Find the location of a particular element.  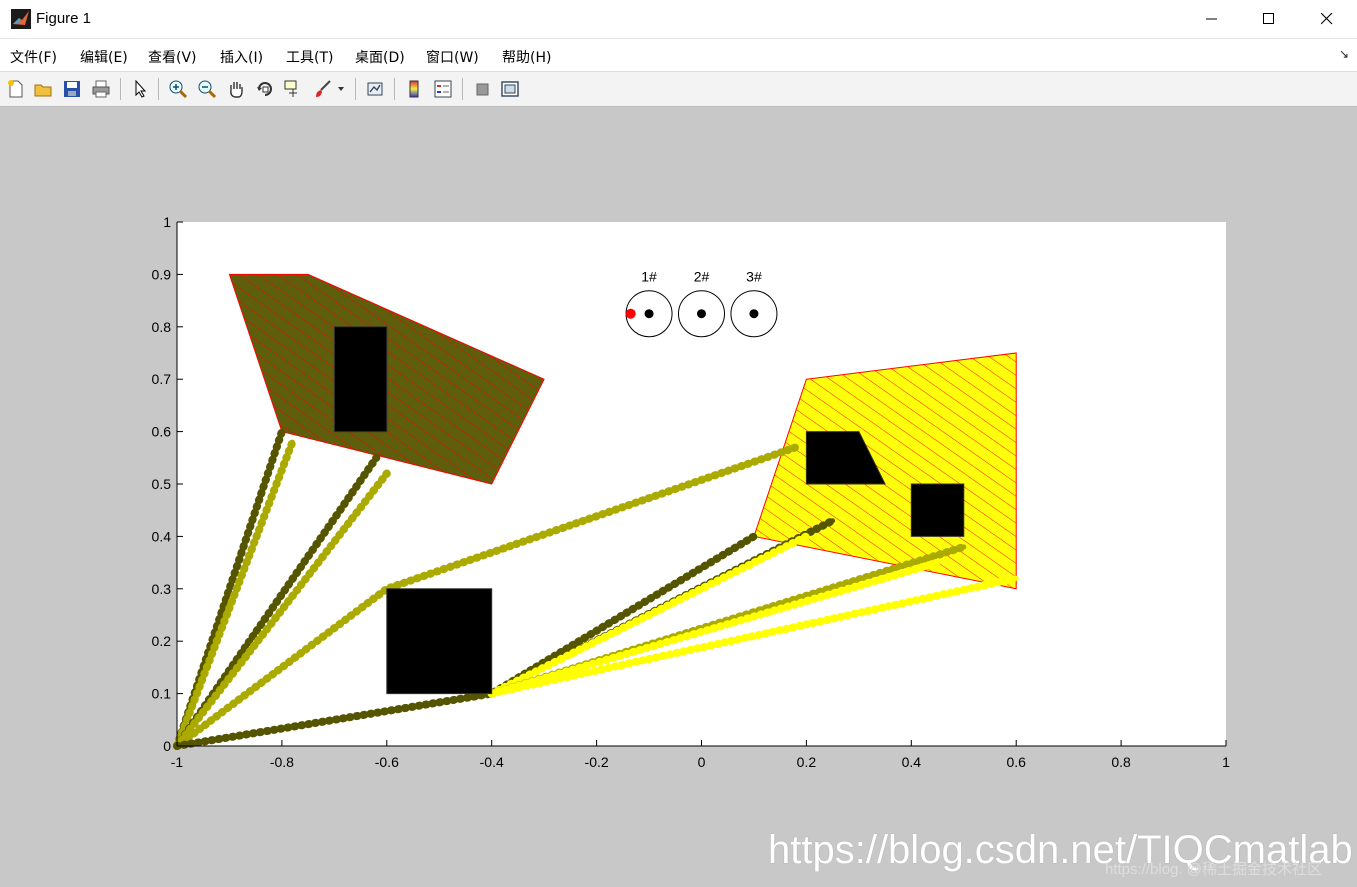

y-tick-label: 0.8 is located at coordinates (162, 327).